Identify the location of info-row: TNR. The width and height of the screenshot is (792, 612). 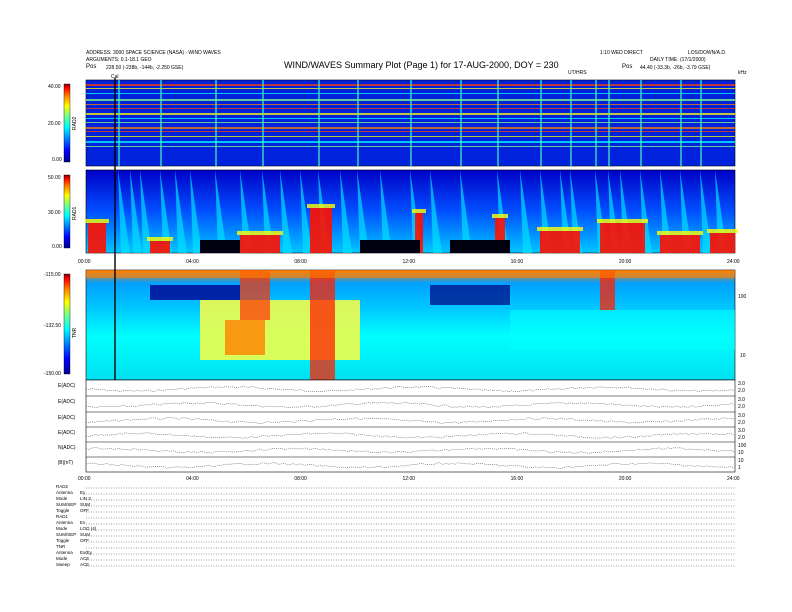
(68, 546).